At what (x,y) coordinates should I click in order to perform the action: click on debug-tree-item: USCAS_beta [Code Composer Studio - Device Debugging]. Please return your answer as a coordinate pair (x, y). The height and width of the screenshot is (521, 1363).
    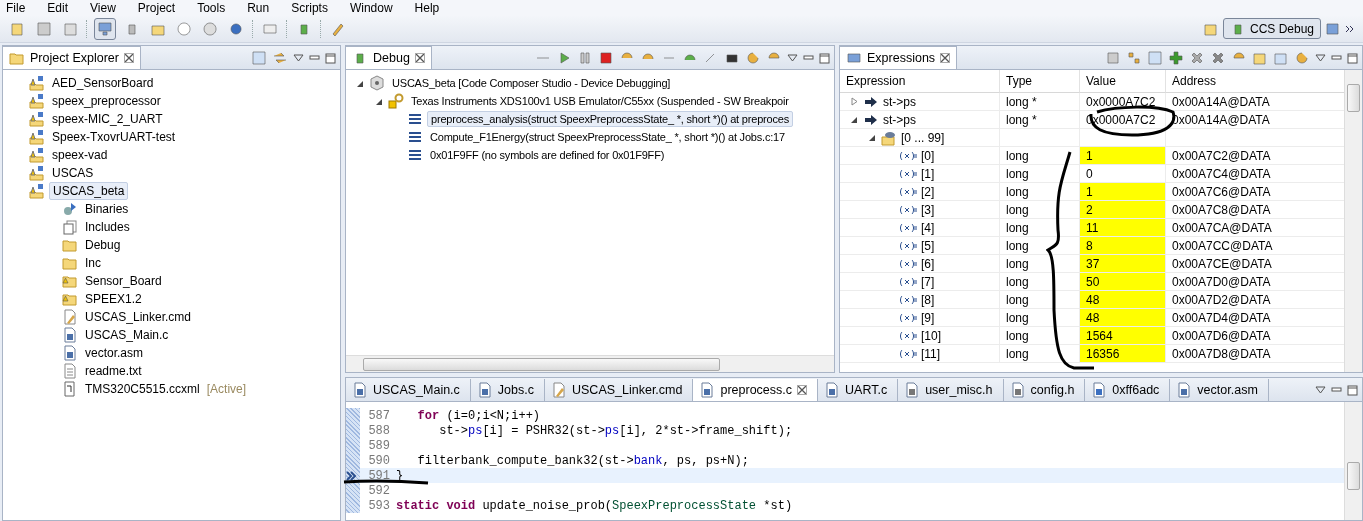
    Looking at the image, I should click on (531, 83).